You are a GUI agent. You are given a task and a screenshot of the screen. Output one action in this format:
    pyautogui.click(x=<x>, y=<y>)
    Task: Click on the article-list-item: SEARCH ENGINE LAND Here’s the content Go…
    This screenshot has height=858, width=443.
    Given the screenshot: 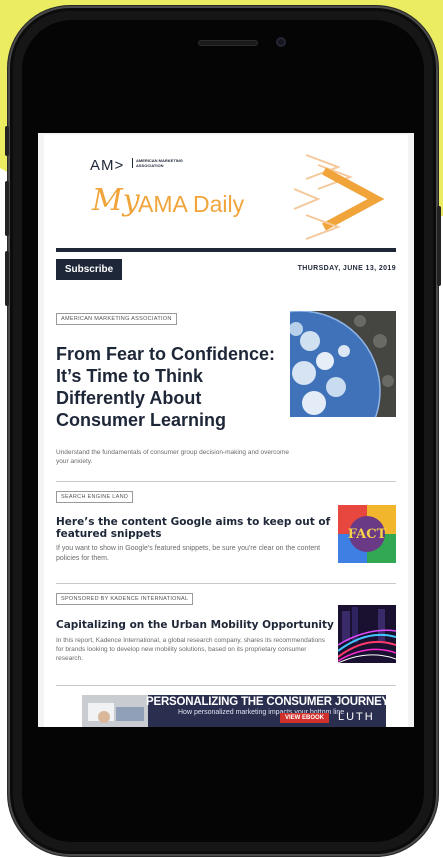 What is the action you would take?
    pyautogui.click(x=226, y=531)
    